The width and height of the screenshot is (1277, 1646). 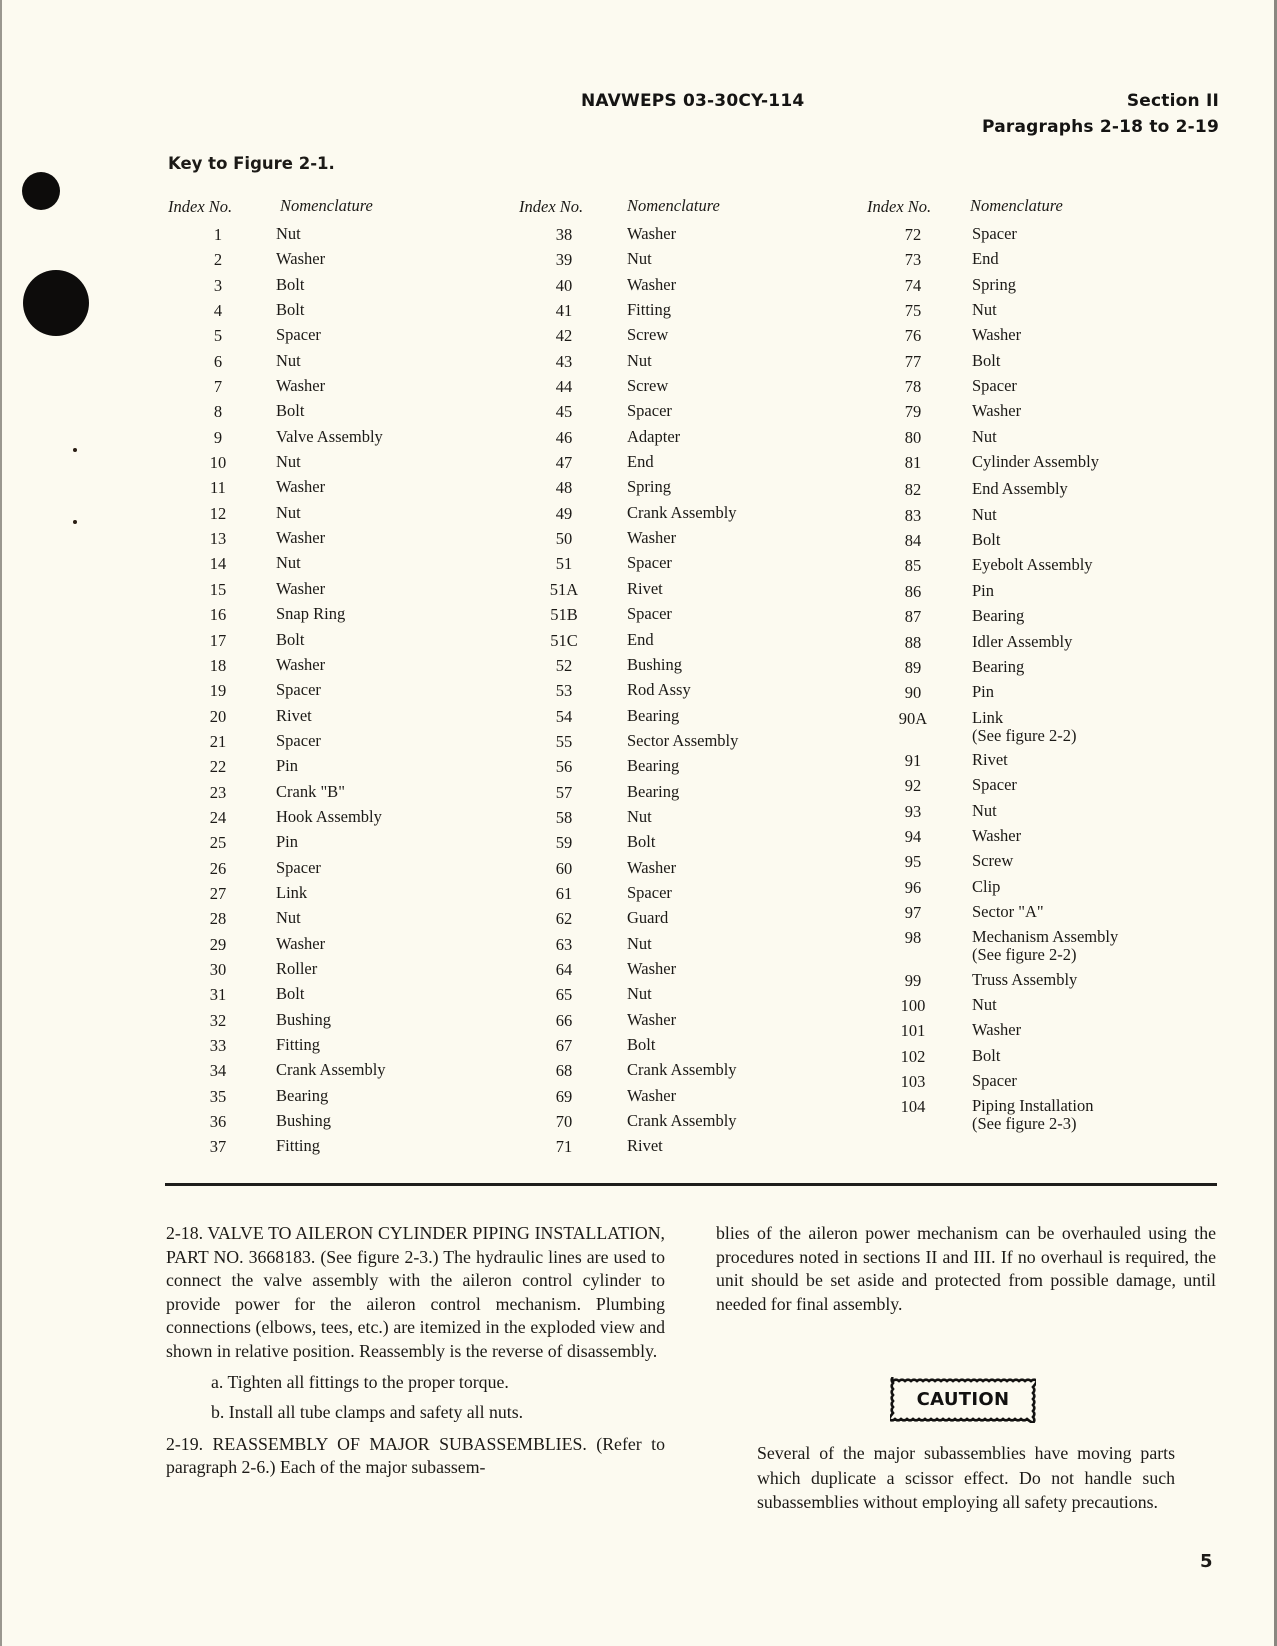 I want to click on key-row: 78 Spacer, so click(x=992, y=389).